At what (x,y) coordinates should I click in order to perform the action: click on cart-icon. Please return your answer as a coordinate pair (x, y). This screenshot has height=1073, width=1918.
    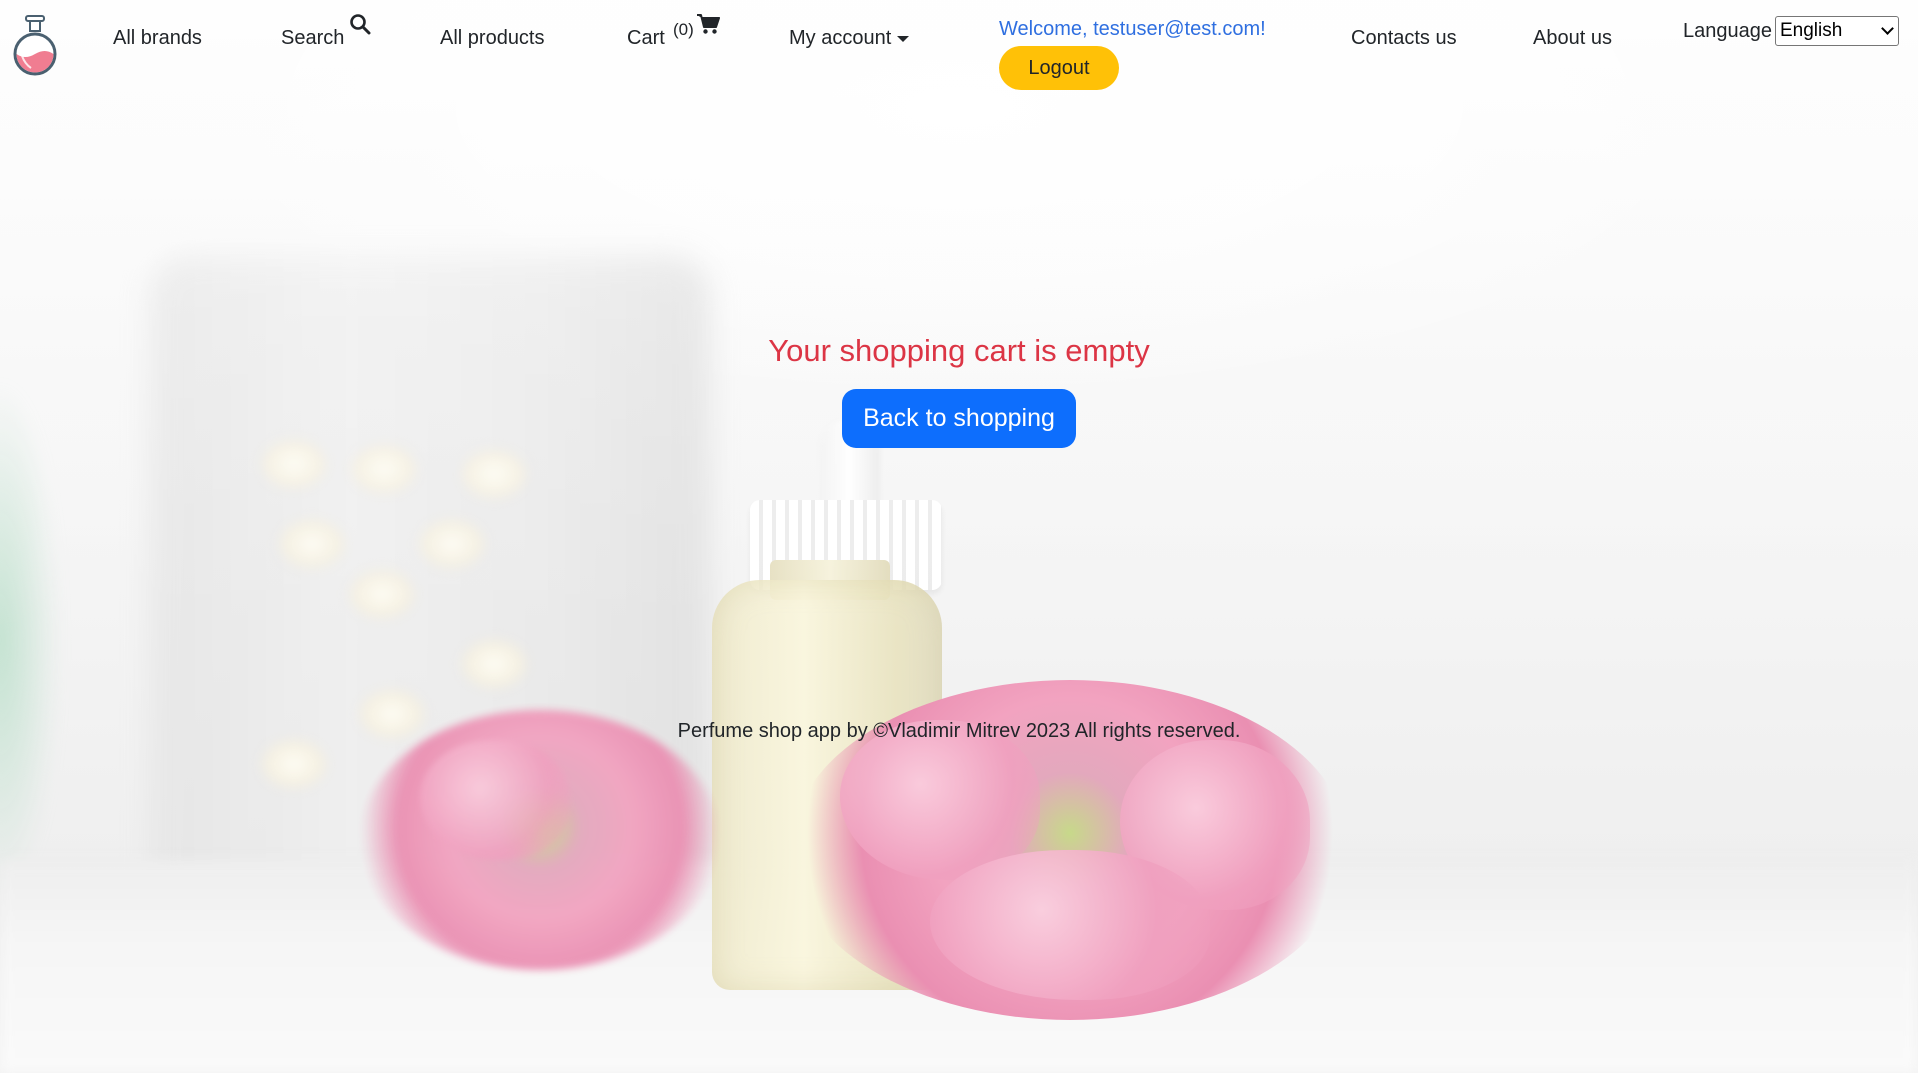
    Looking at the image, I should click on (708, 26).